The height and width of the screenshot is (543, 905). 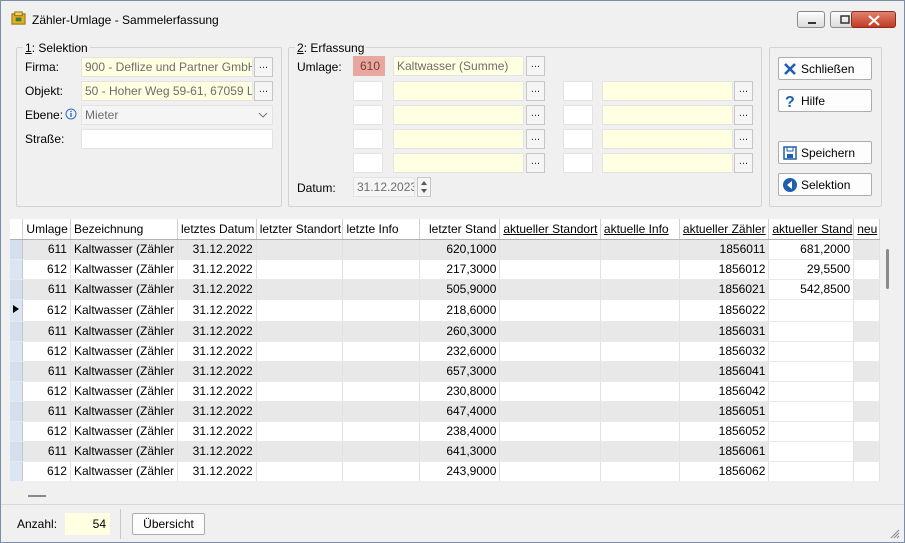 I want to click on cell-aktueller-zaehler: 1856051, so click(x=724, y=411).